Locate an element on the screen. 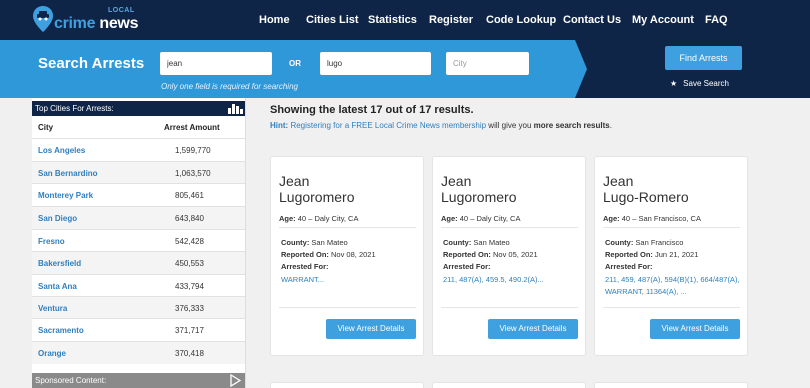  sponsored-label: Sponsored Content: is located at coordinates (71, 380).